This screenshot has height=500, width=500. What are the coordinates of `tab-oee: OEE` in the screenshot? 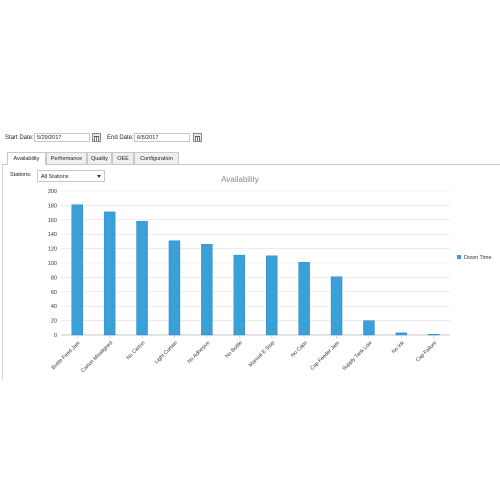 It's located at (123, 158).